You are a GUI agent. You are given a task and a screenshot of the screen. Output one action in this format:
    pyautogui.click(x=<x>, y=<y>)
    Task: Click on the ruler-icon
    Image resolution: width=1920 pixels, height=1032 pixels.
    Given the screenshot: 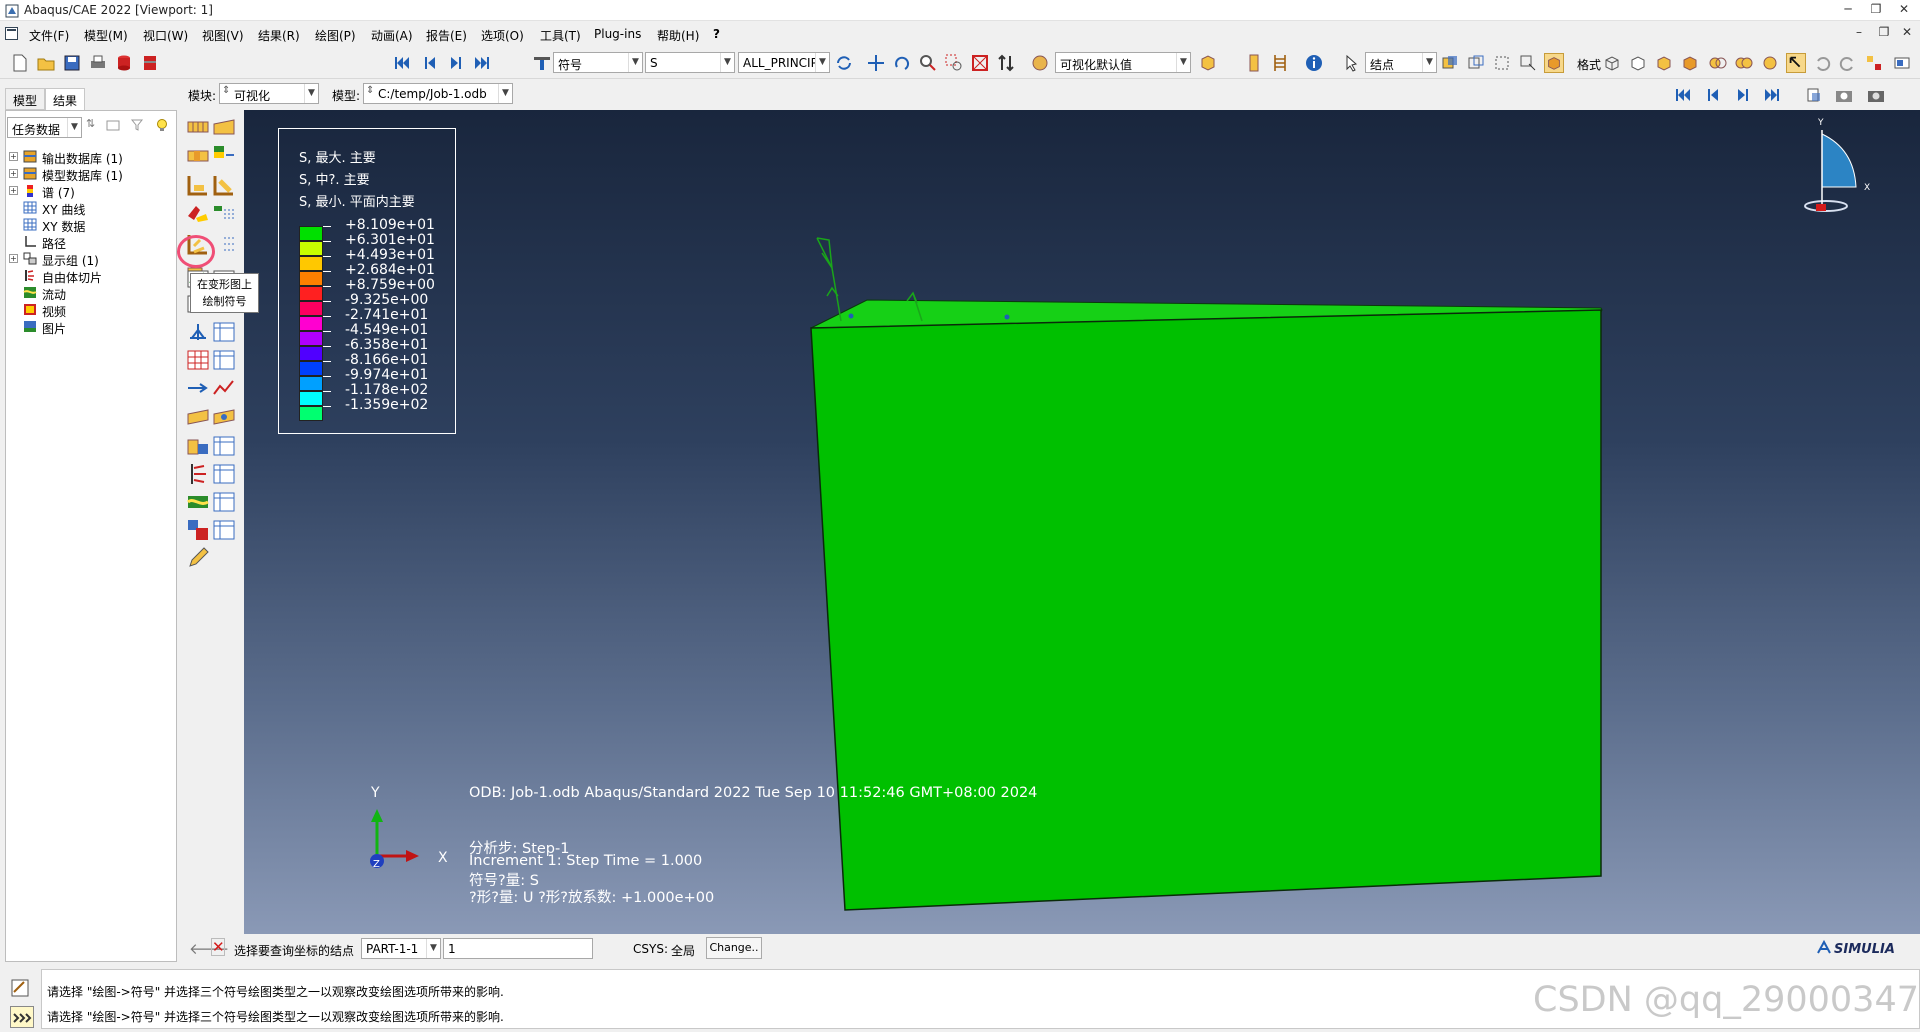 What is the action you would take?
    pyautogui.click(x=1254, y=63)
    